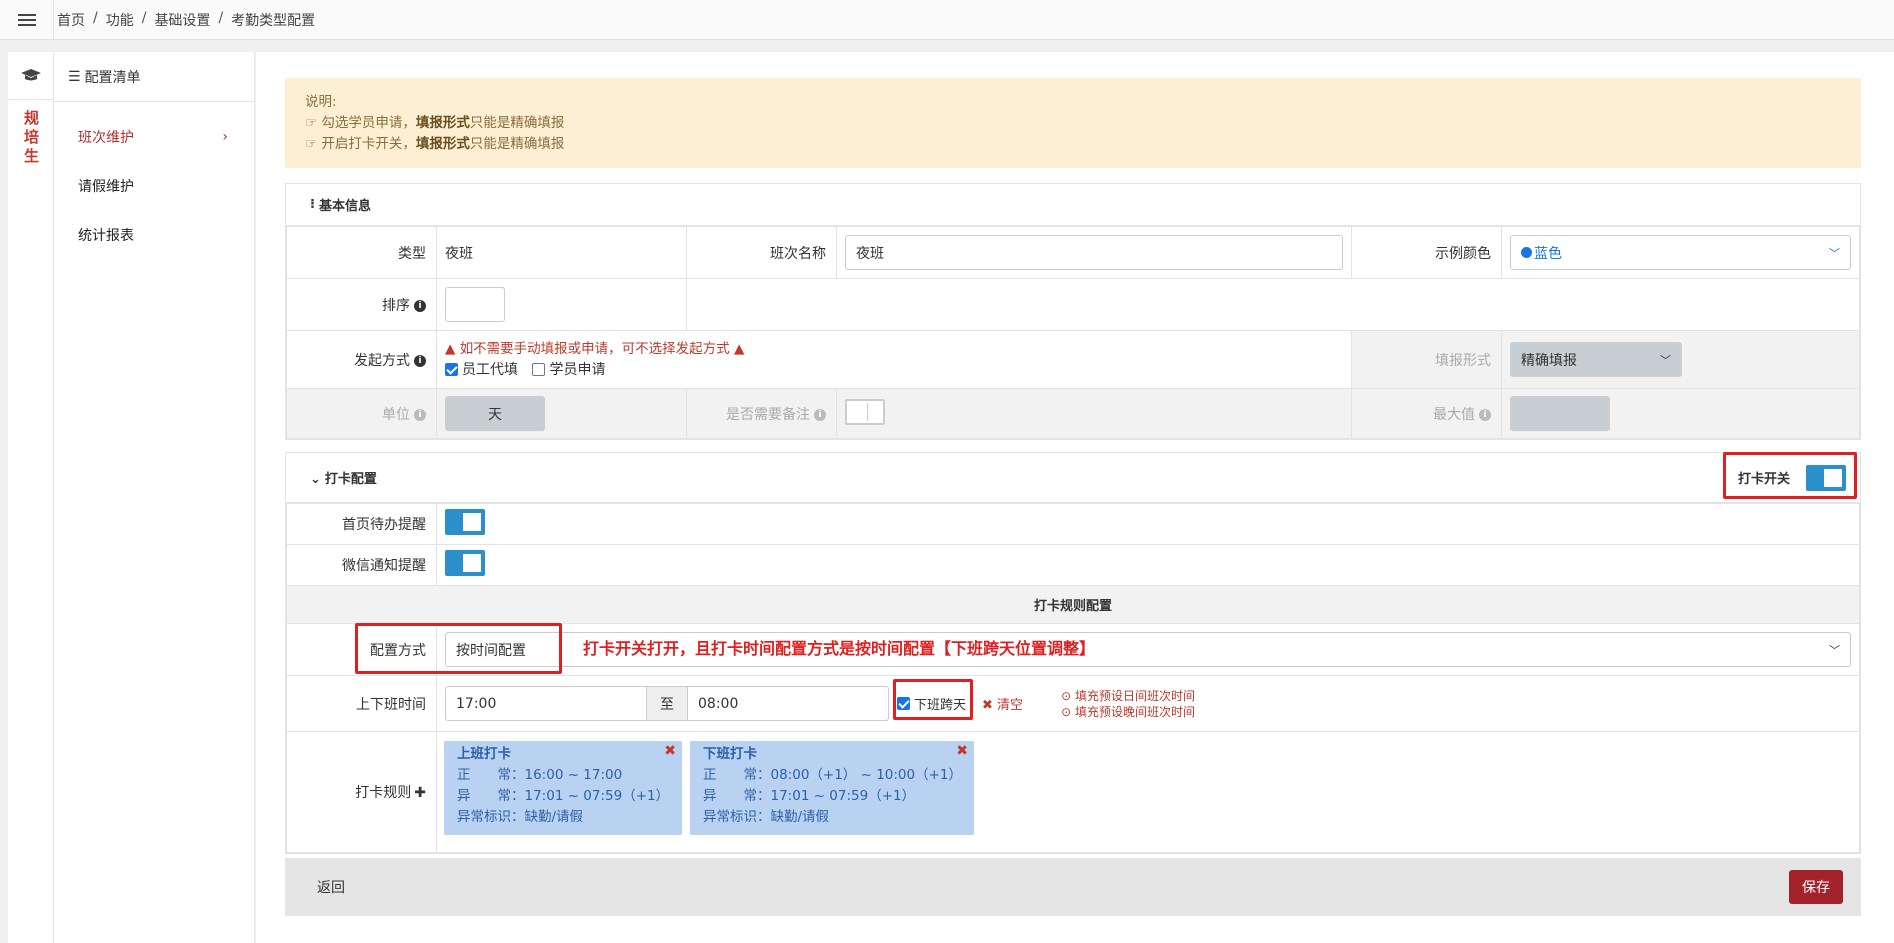 This screenshot has height=943, width=1894. What do you see at coordinates (1596, 359) in the screenshot?
I see `fill-select: 精确填报 ﹀` at bounding box center [1596, 359].